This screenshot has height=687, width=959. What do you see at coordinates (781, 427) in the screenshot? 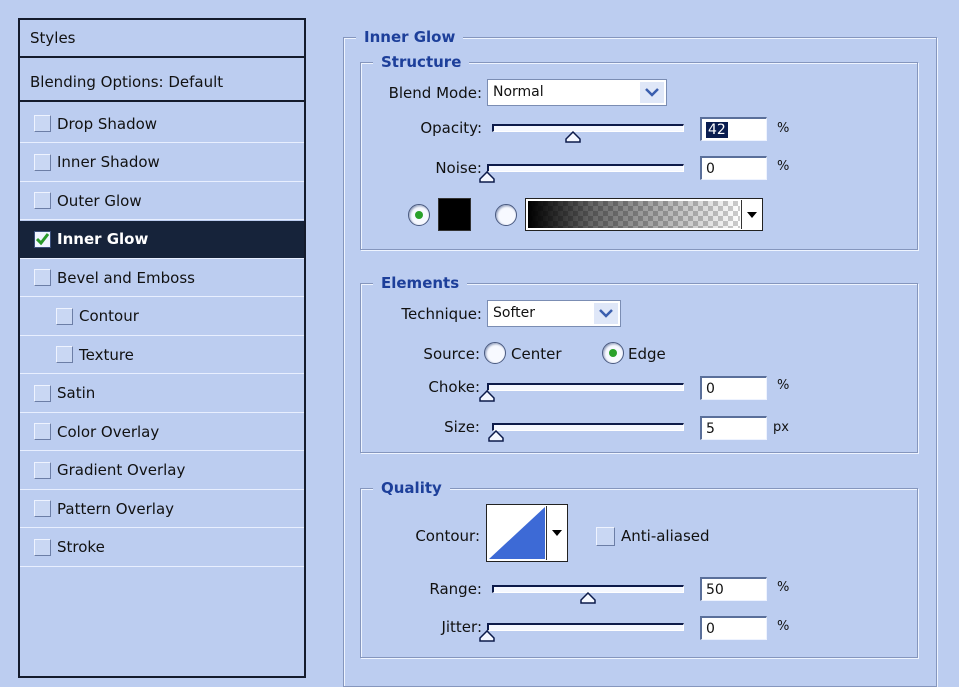
I see `size-unit: px` at bounding box center [781, 427].